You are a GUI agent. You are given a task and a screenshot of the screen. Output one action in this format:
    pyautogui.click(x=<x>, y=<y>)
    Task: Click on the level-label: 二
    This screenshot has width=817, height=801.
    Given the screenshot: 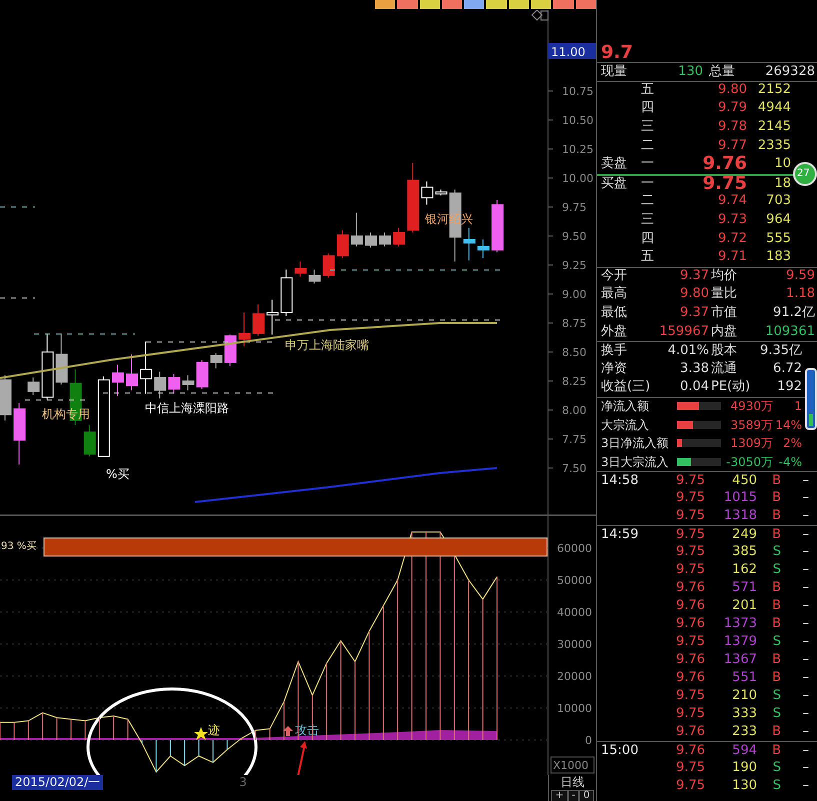 What is the action you would take?
    pyautogui.click(x=648, y=145)
    